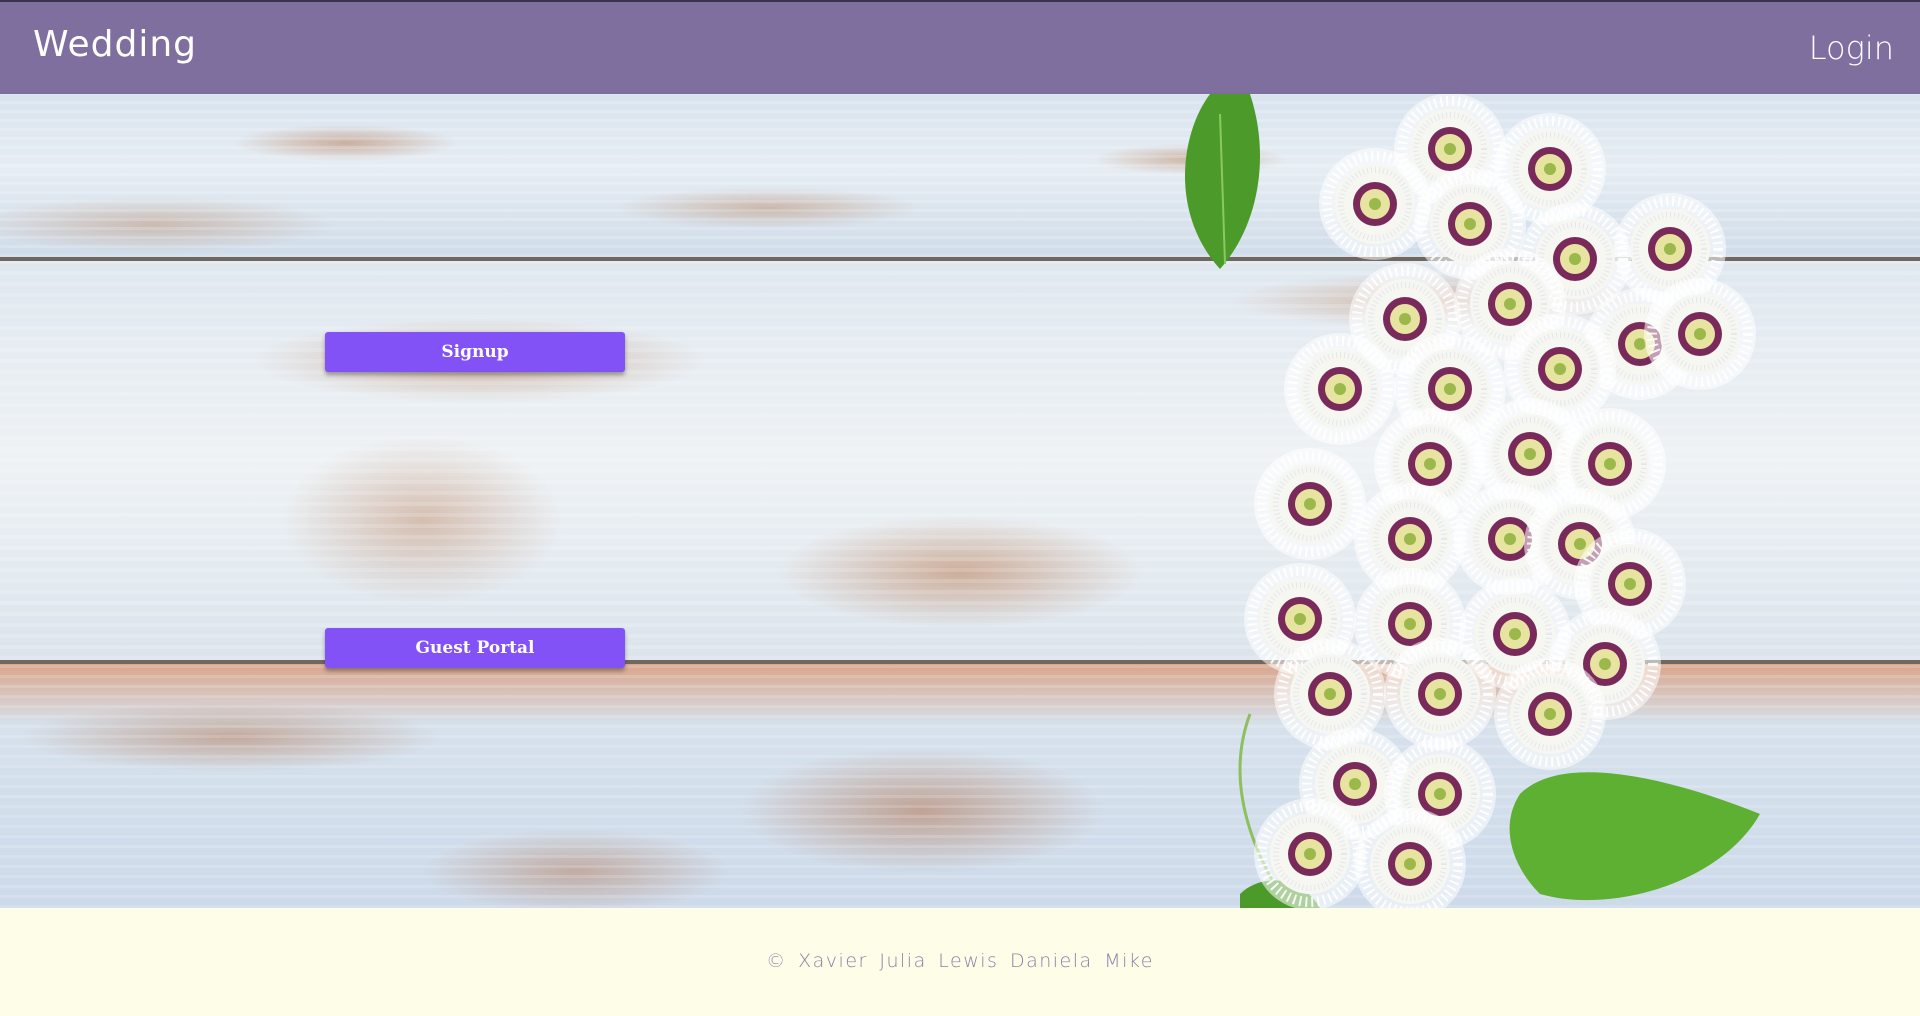 Image resolution: width=1920 pixels, height=1016 pixels. I want to click on copyright-text: © Xavier Julia Lewis Daniela Mike, so click(960, 961).